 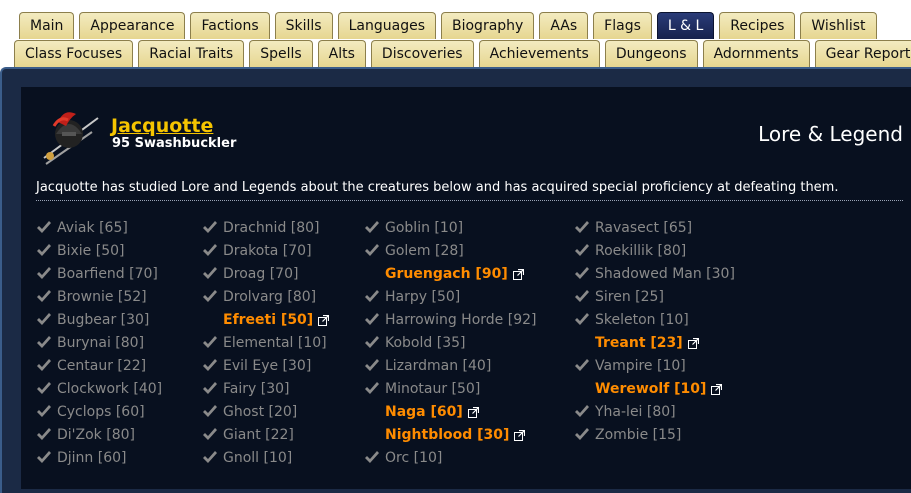 I want to click on creature-item: Roekillik [80], so click(x=654, y=250).